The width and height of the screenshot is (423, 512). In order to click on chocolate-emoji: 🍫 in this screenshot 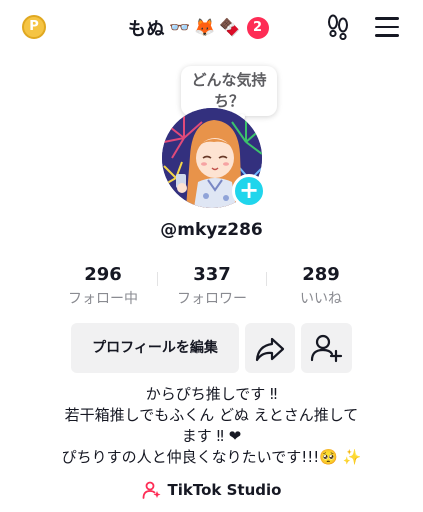, I will do `click(230, 28)`.